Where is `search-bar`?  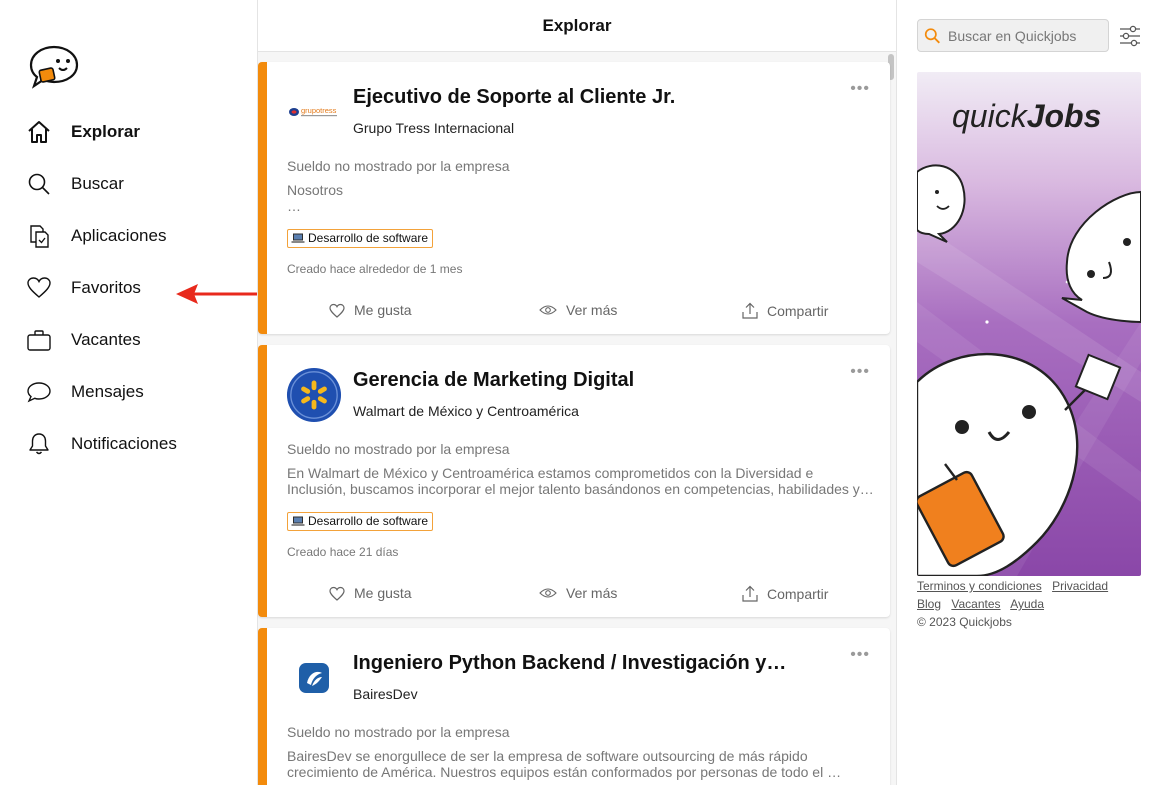 search-bar is located at coordinates (1013, 35).